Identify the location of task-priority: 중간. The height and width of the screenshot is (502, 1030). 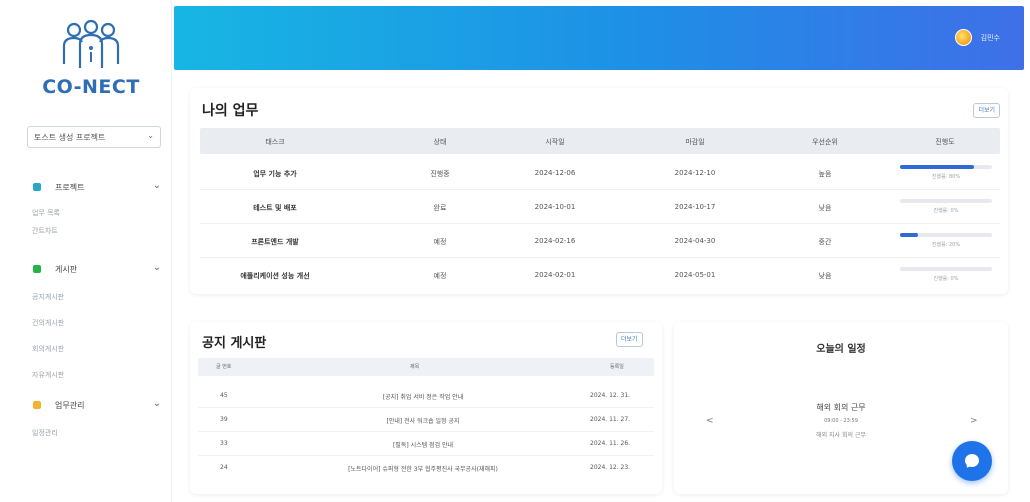
(825, 242).